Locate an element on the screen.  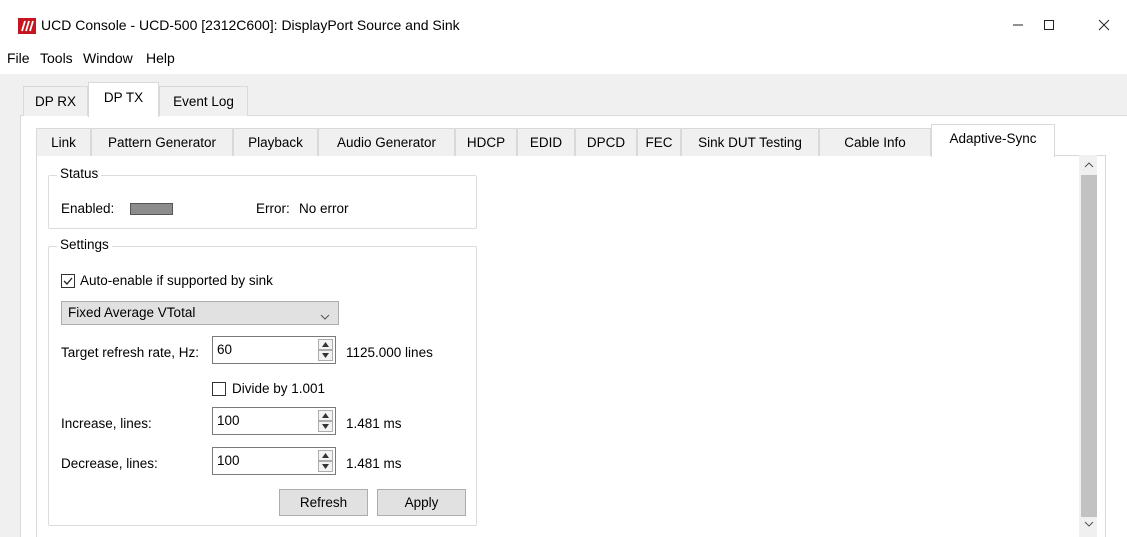
menu-bar: File Tools Window Help is located at coordinates (563, 60).